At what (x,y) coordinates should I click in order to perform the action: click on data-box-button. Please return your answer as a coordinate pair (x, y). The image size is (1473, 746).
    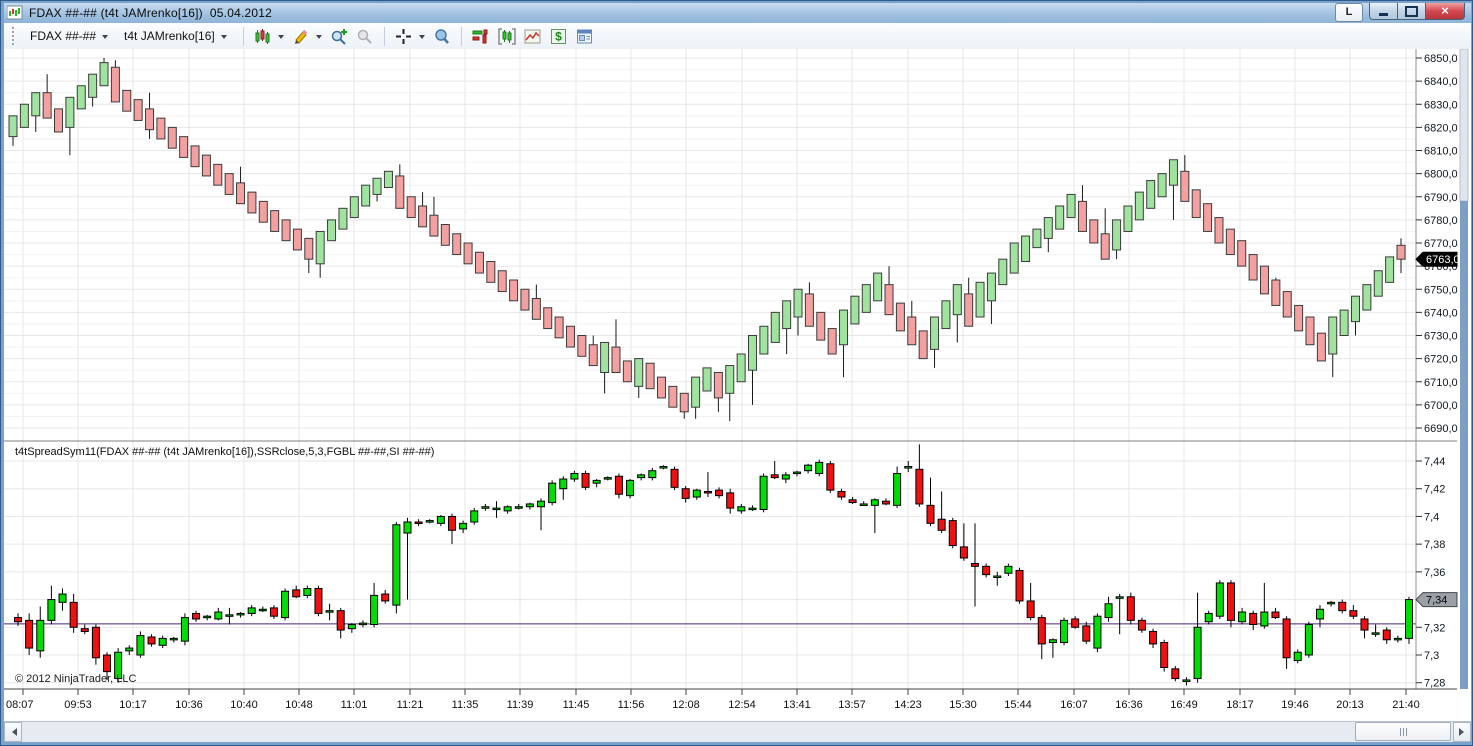
    Looking at the image, I should click on (507, 36).